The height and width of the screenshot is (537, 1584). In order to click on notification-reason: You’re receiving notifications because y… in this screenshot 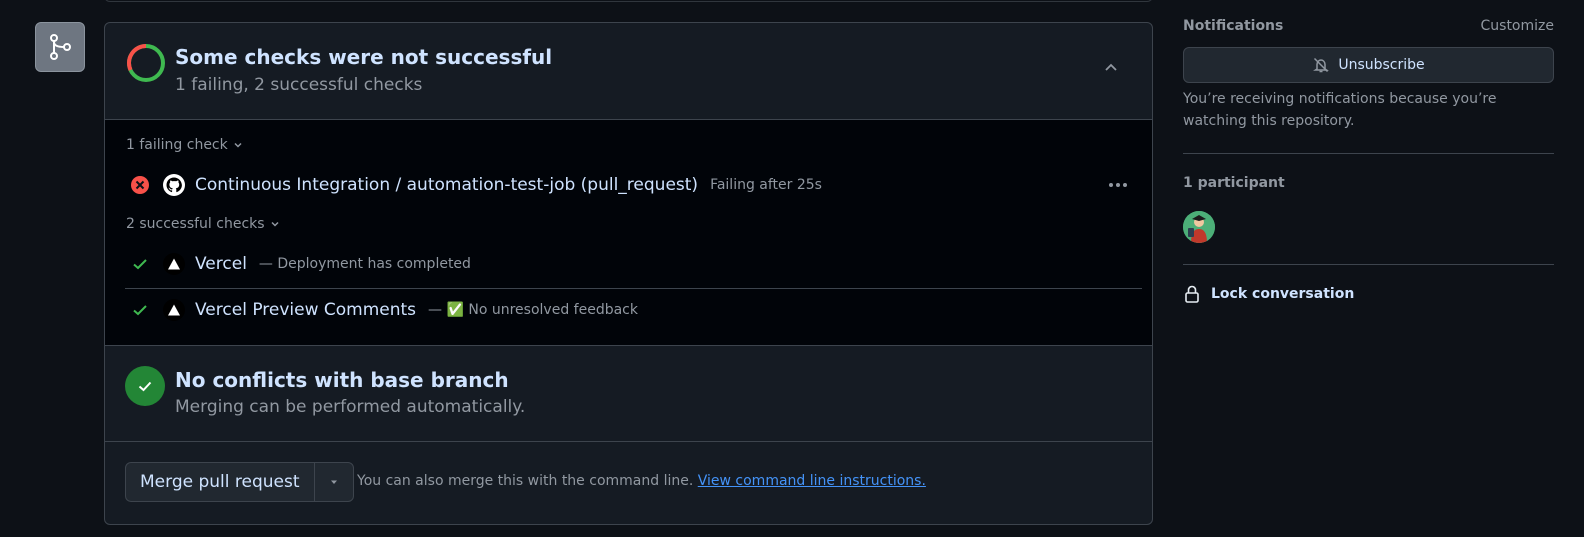, I will do `click(1340, 110)`.